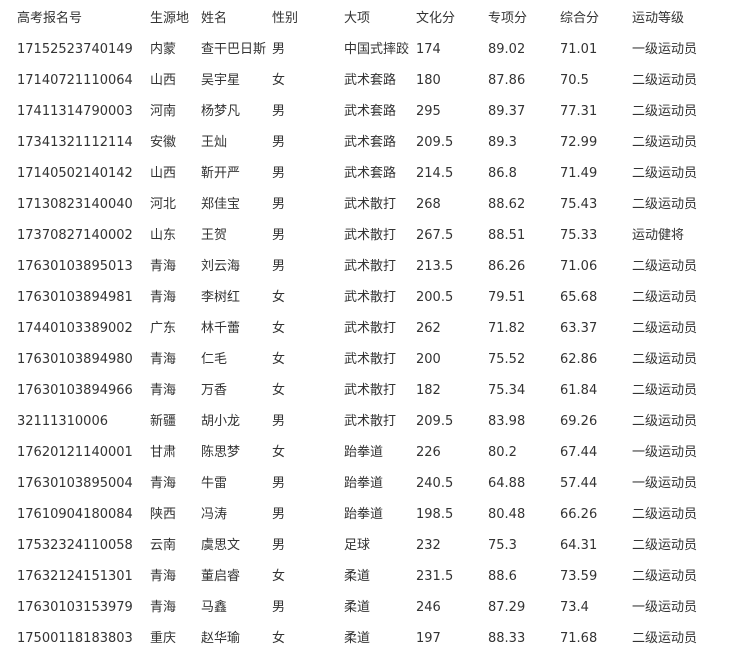 The image size is (729, 654). Describe the element at coordinates (221, 173) in the screenshot. I see `name-cell: 靳开严` at that location.